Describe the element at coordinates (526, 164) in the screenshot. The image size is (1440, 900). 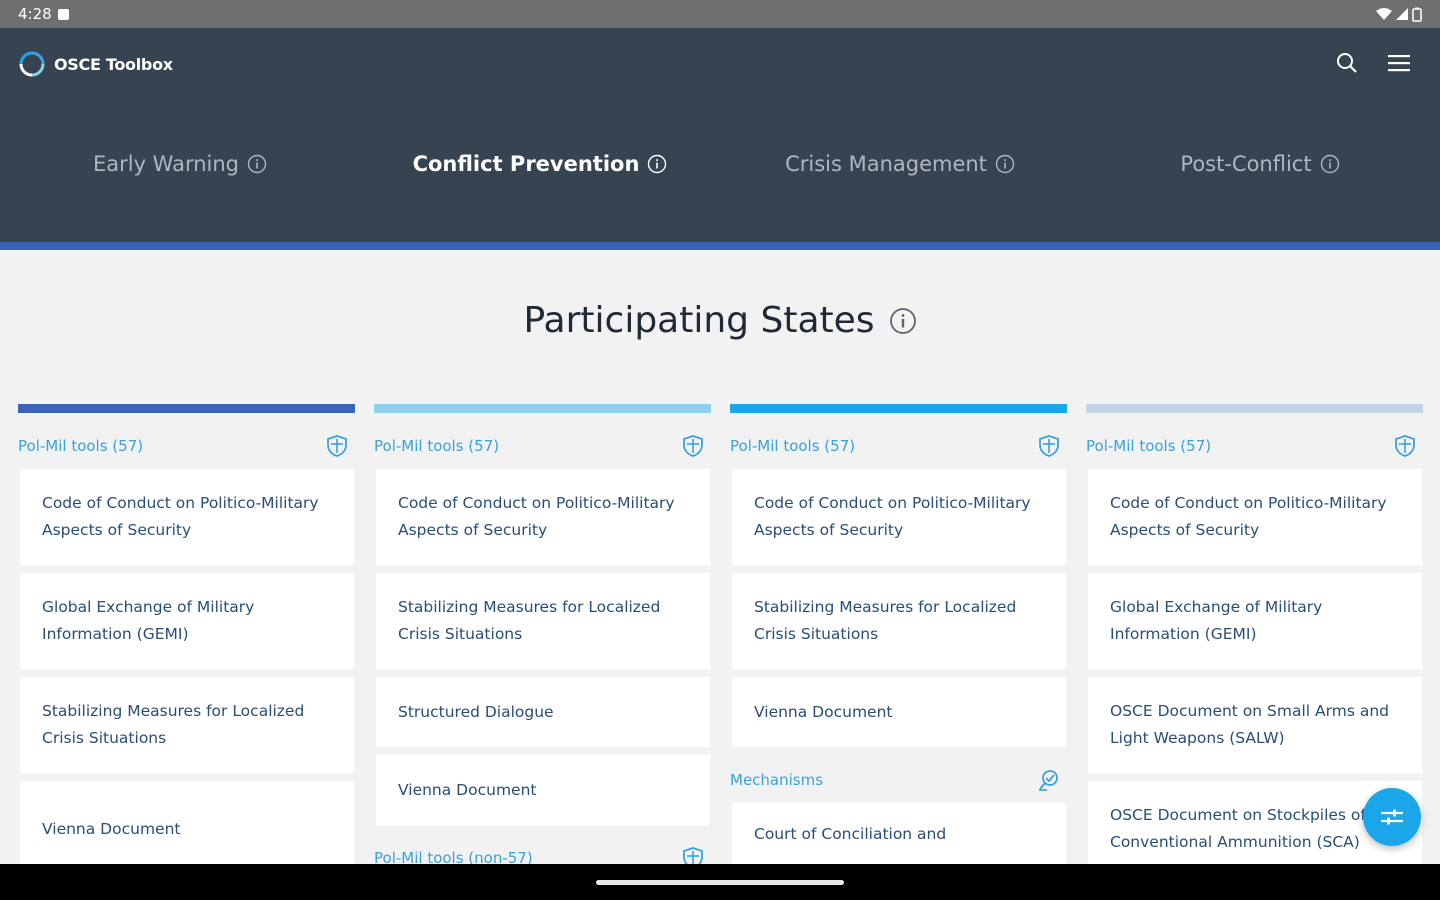
I see `tab-label: Conflict Prevention` at that location.